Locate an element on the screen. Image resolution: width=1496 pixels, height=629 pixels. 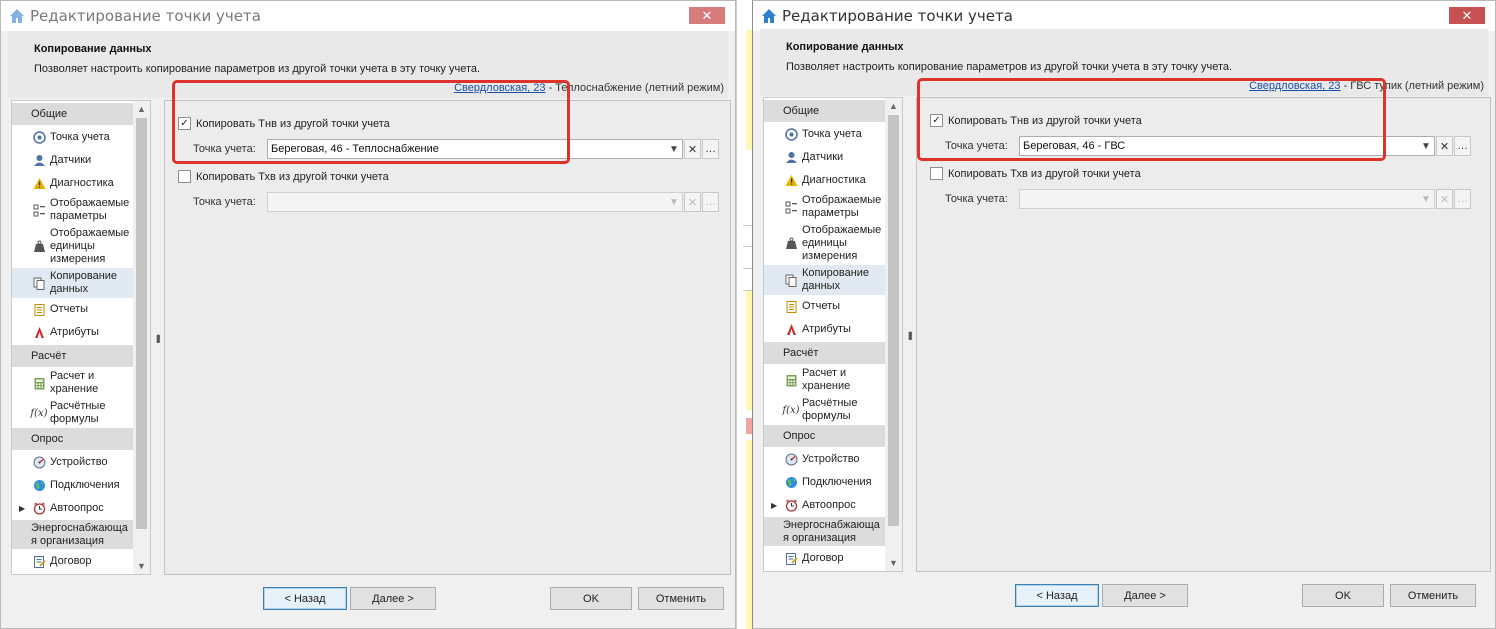
clock-icon is located at coordinates (791, 506).